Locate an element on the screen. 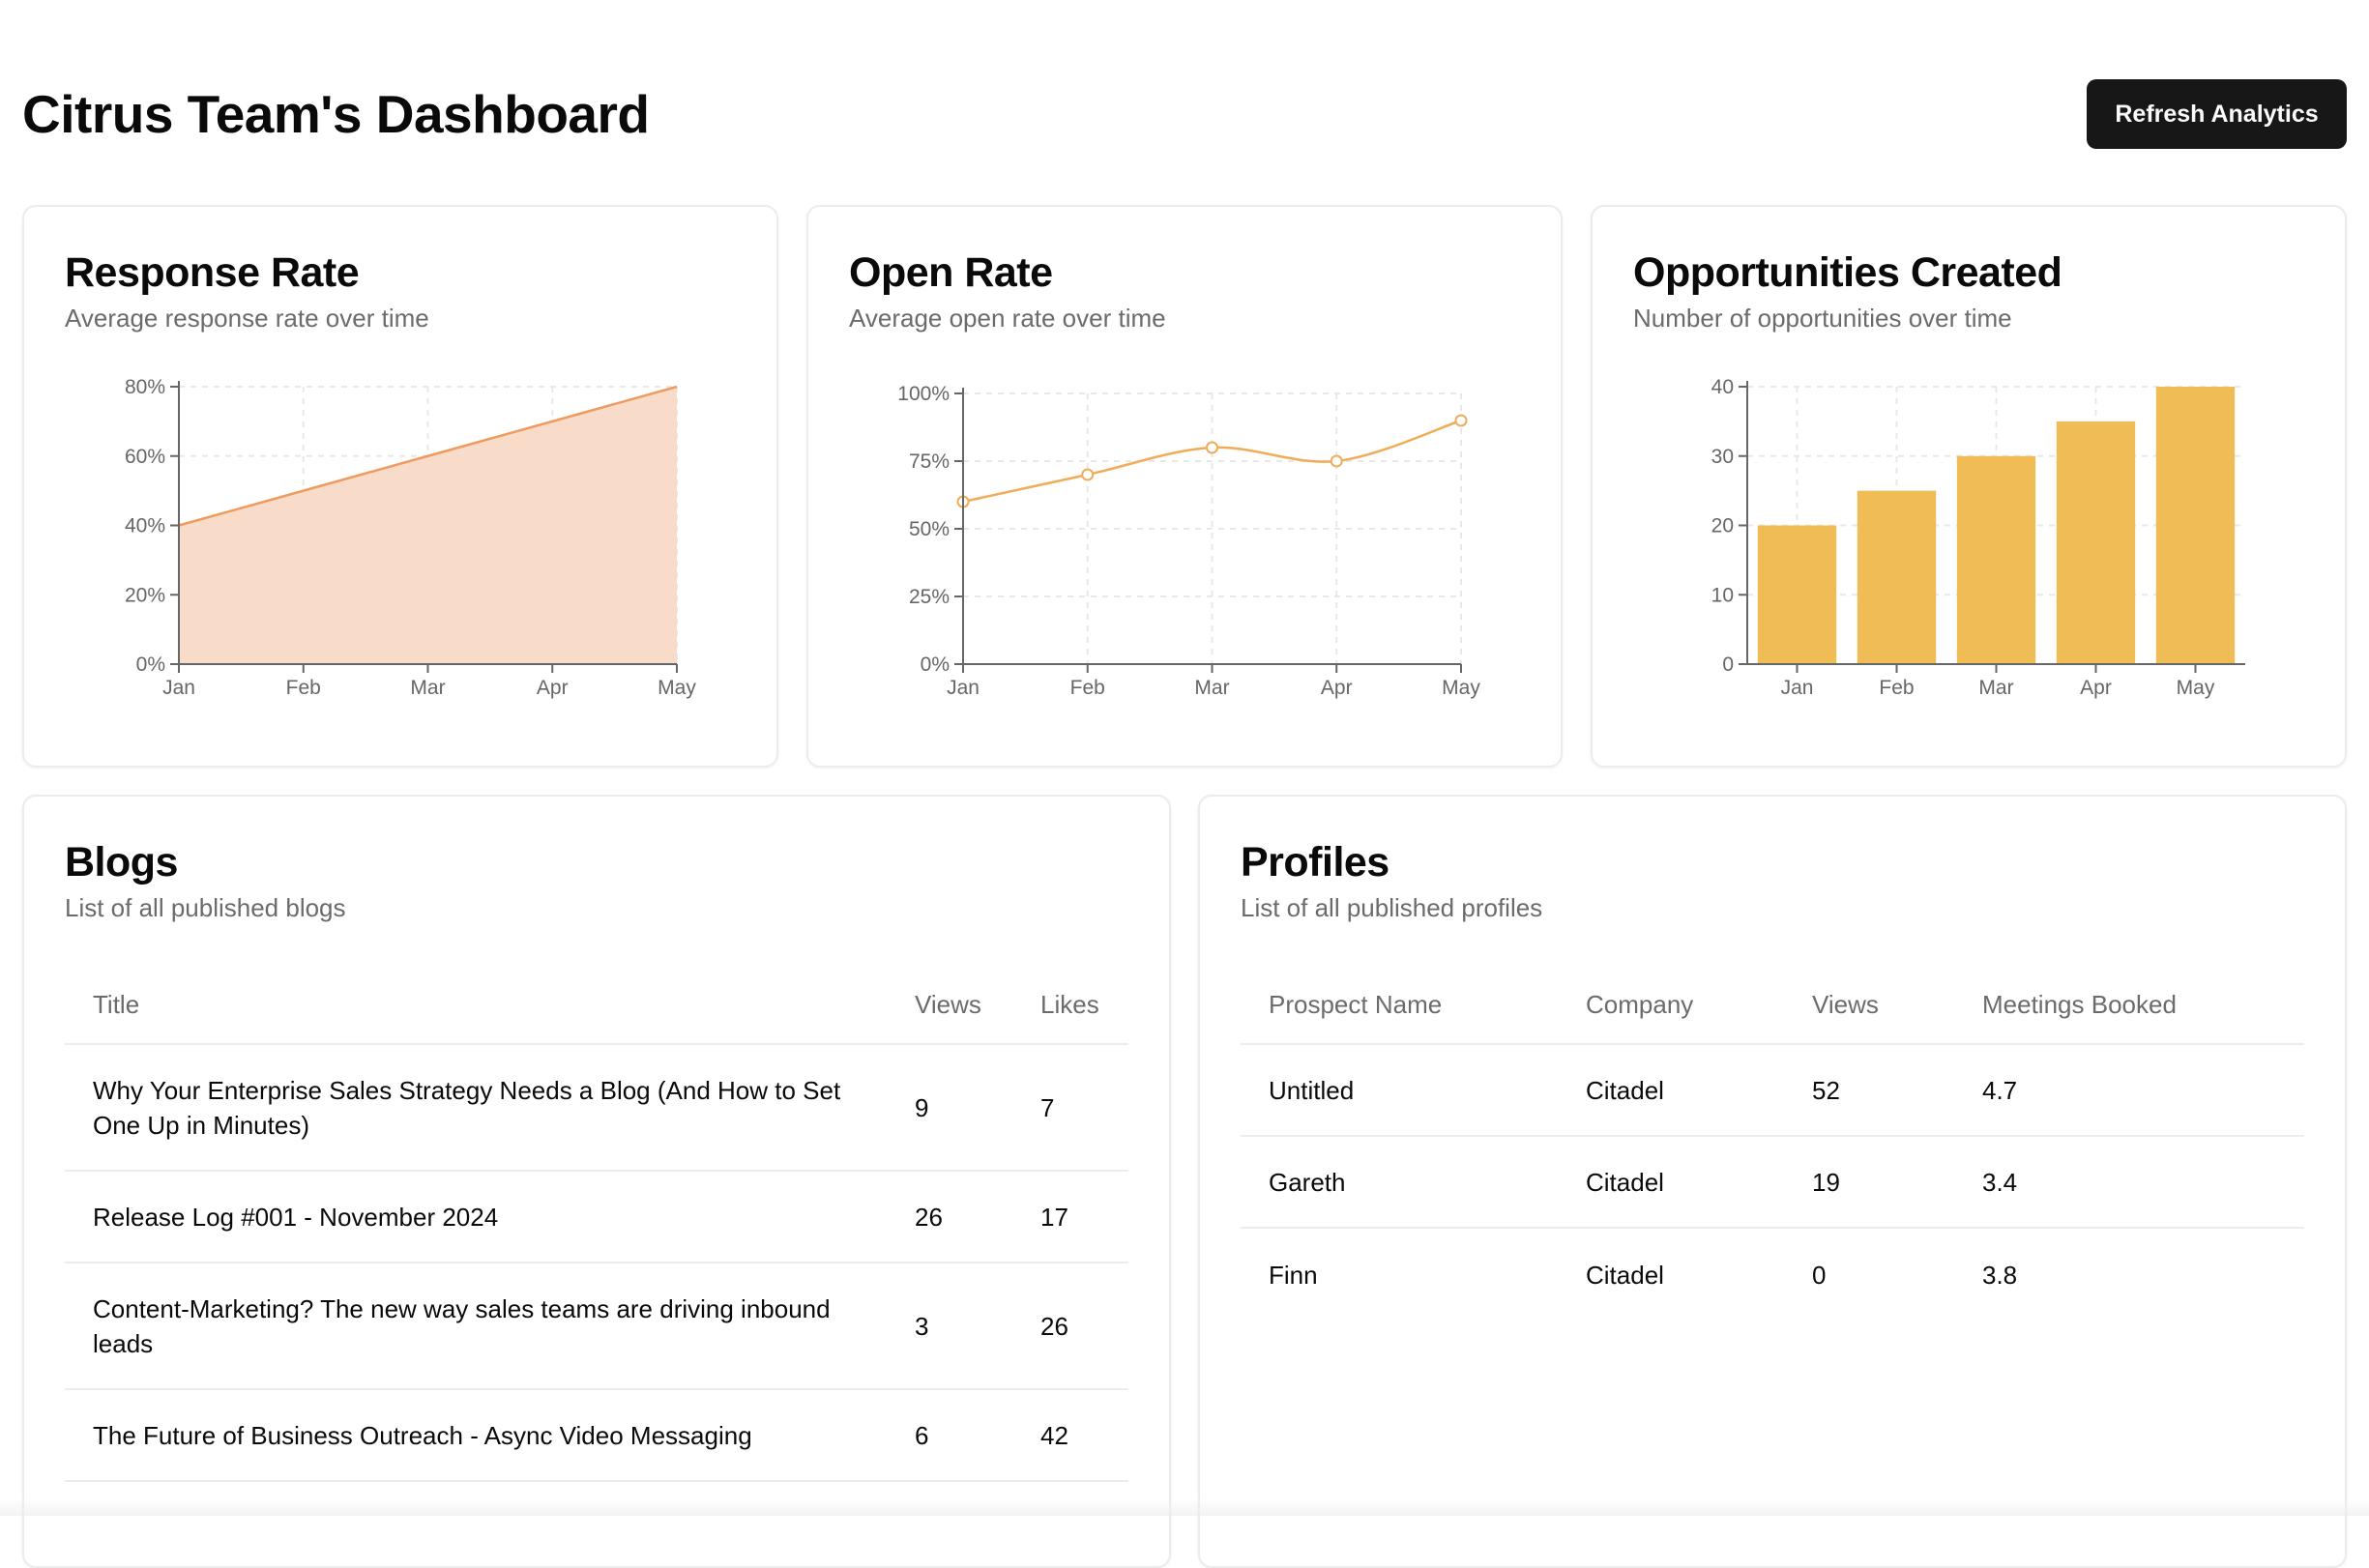 Image resolution: width=2369 pixels, height=1568 pixels. card-subtitle: List of all published blogs is located at coordinates (206, 908).